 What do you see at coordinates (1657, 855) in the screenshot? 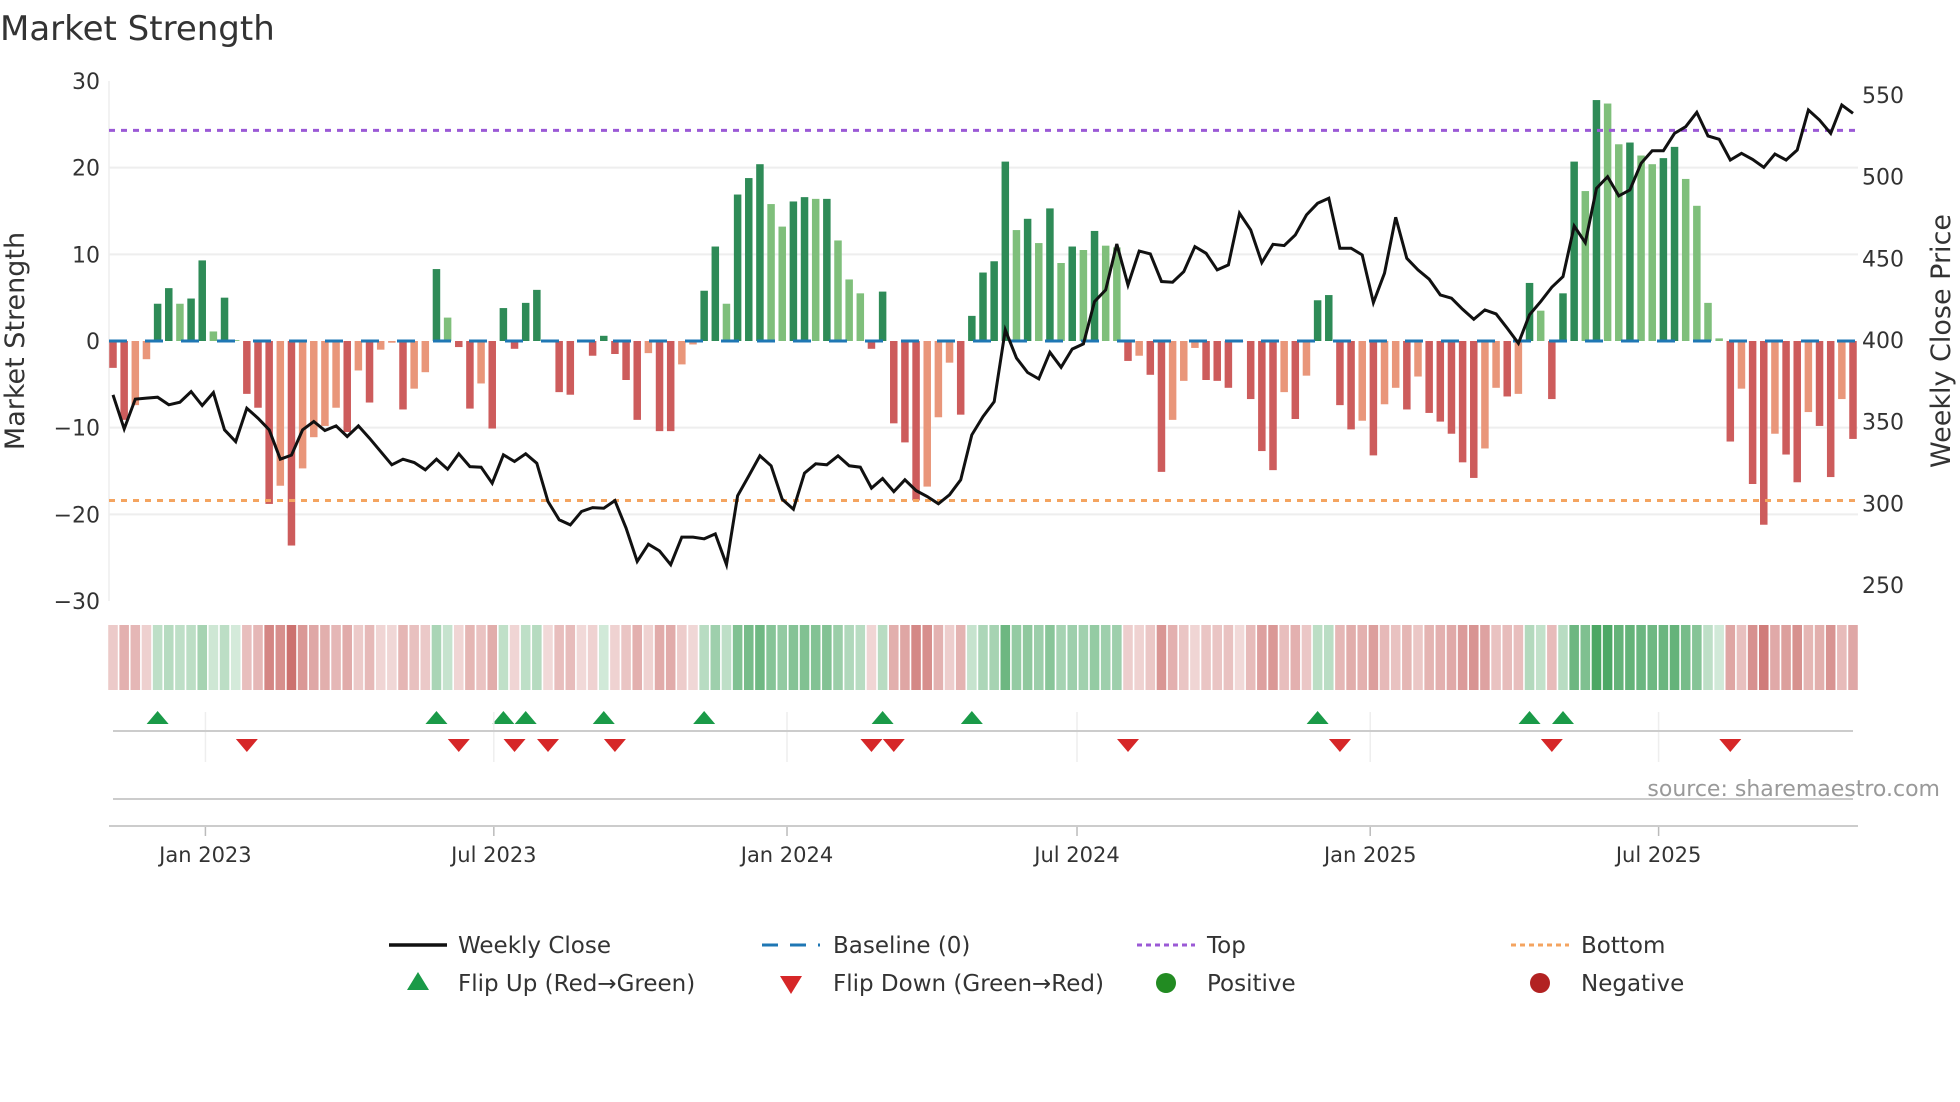
I see `x-tick-label: Jul 2025` at bounding box center [1657, 855].